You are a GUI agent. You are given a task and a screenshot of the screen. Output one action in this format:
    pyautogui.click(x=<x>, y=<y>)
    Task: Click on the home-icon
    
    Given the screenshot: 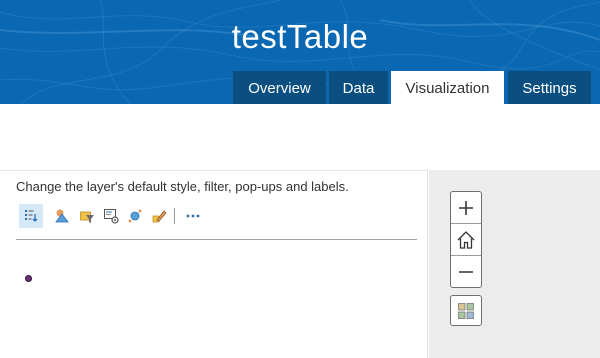 What is the action you would take?
    pyautogui.click(x=466, y=239)
    